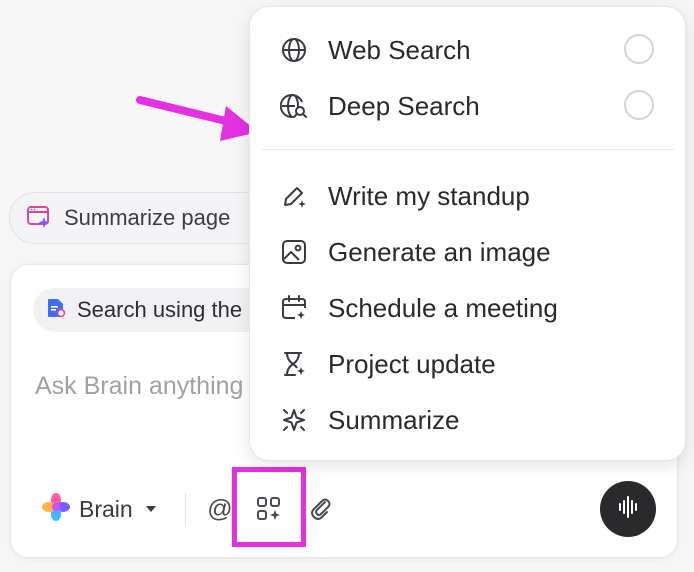 The width and height of the screenshot is (694, 572). Describe the element at coordinates (106, 508) in the screenshot. I see `brain-label: Brain` at that location.